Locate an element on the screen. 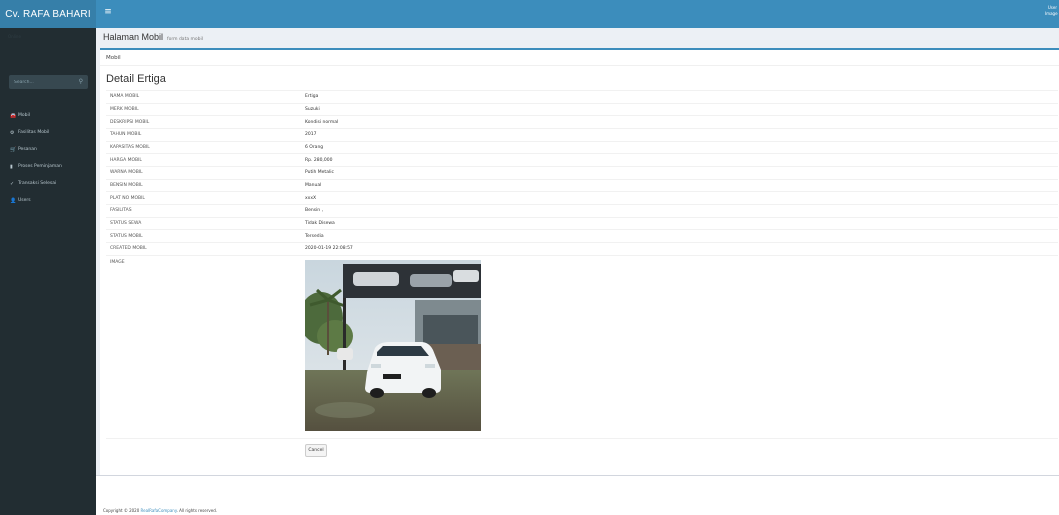 The image size is (1059, 515). table-row: TAHUN MOBIL 2017 is located at coordinates (582, 134).